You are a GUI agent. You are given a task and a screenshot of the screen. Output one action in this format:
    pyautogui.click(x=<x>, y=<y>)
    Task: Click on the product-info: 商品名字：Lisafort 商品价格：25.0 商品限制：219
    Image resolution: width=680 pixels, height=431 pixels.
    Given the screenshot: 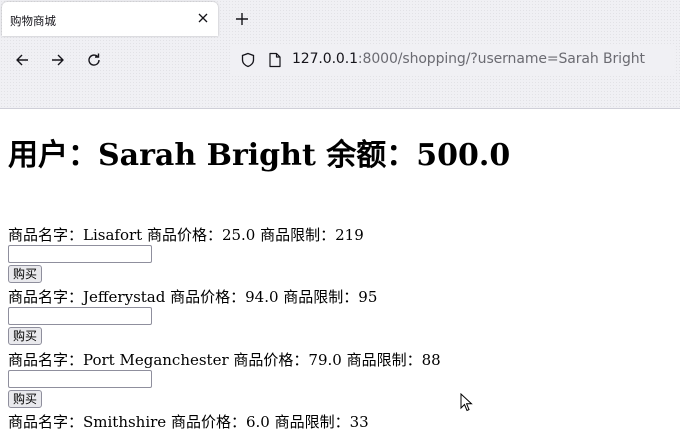 What is the action you would take?
    pyautogui.click(x=186, y=235)
    